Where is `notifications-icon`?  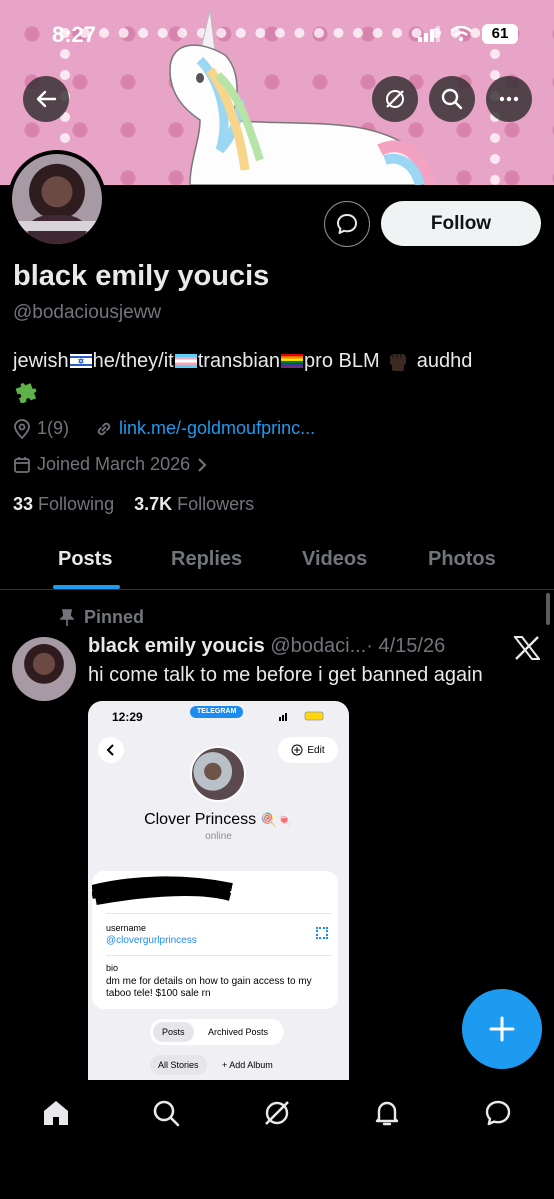 notifications-icon is located at coordinates (387, 1113).